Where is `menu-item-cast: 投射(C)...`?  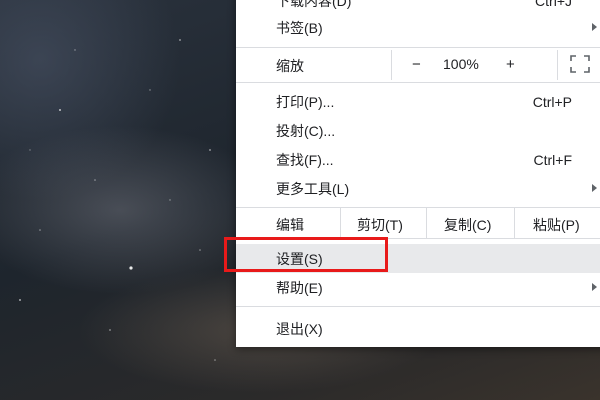
menu-item-cast: 投射(C)... is located at coordinates (418, 130).